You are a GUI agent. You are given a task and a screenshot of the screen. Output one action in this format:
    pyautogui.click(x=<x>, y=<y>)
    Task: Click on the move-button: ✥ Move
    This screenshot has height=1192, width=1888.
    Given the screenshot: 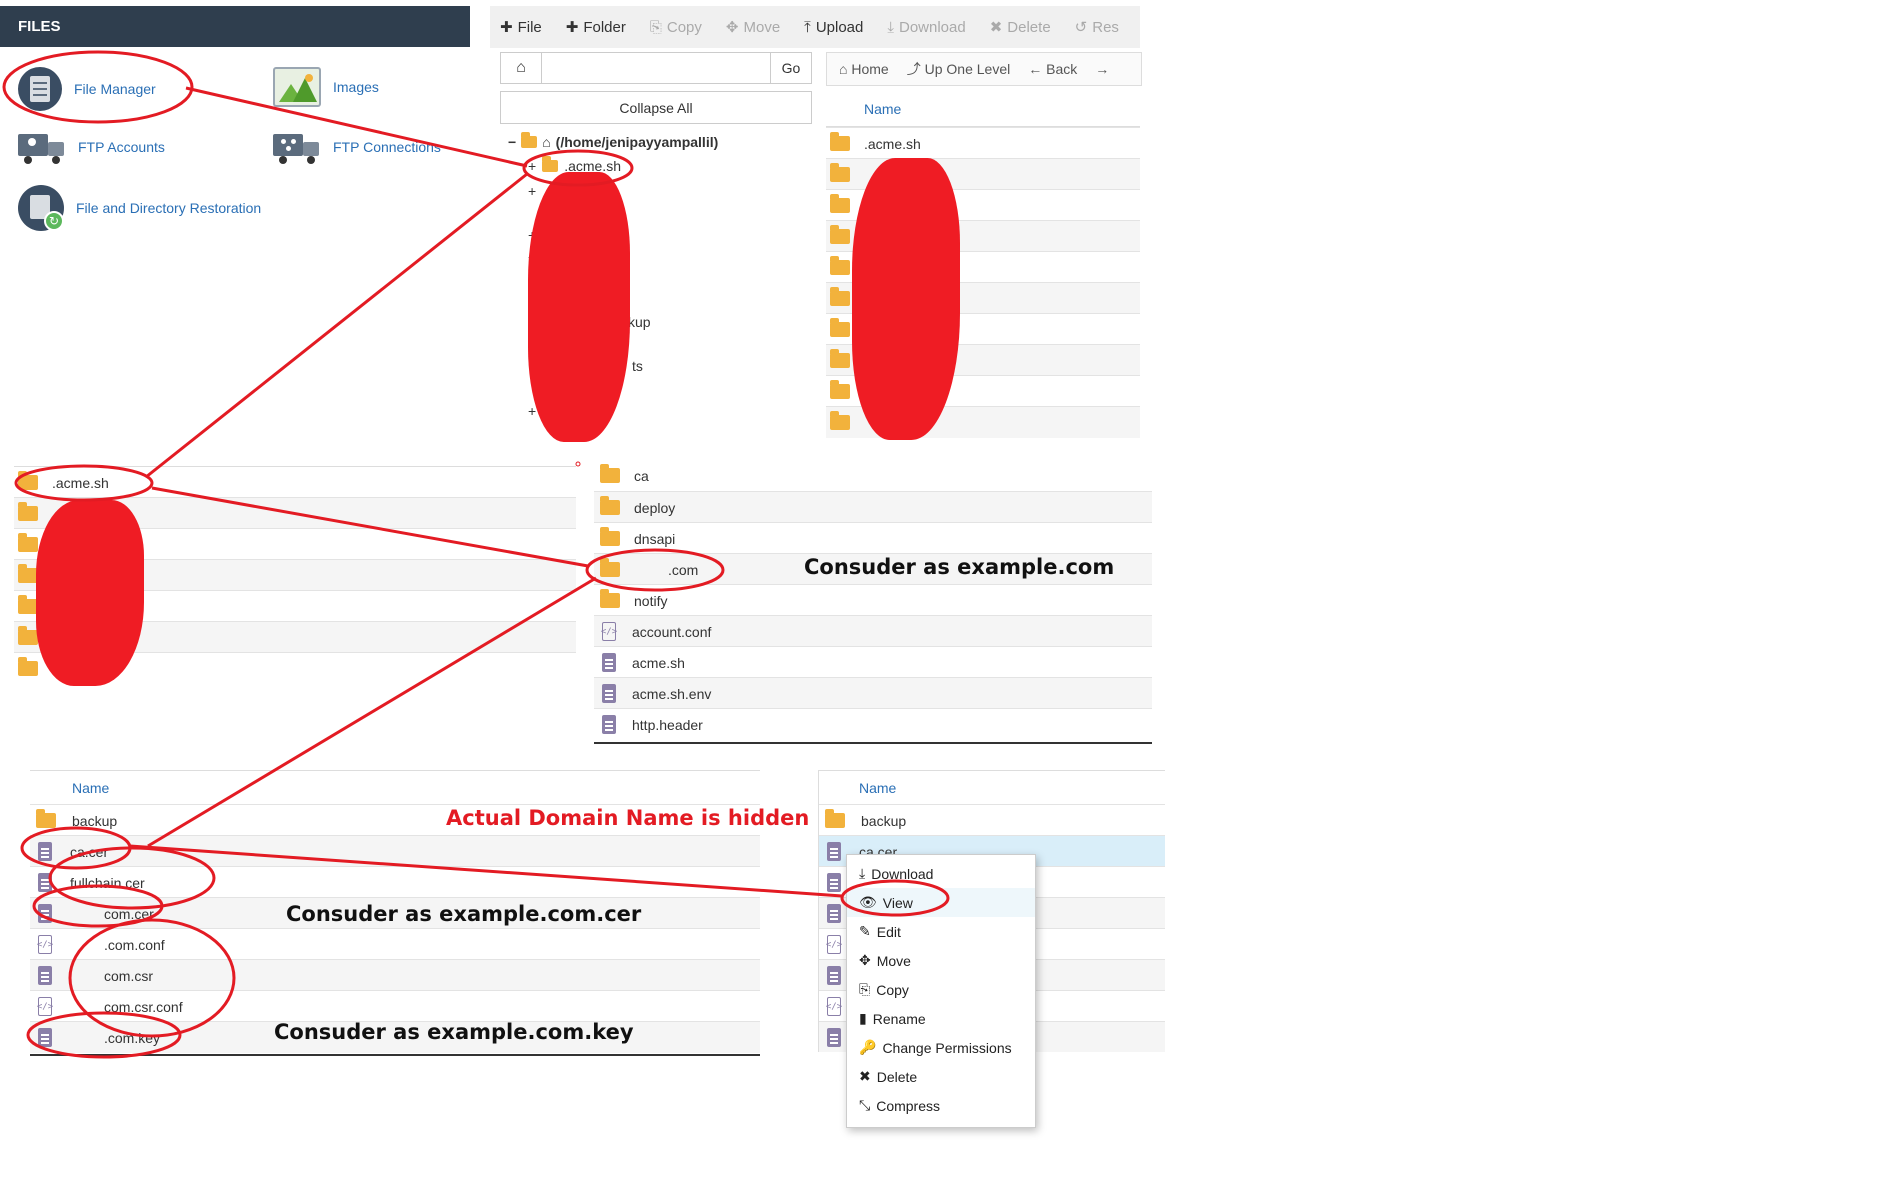 What is the action you would take?
    pyautogui.click(x=752, y=27)
    